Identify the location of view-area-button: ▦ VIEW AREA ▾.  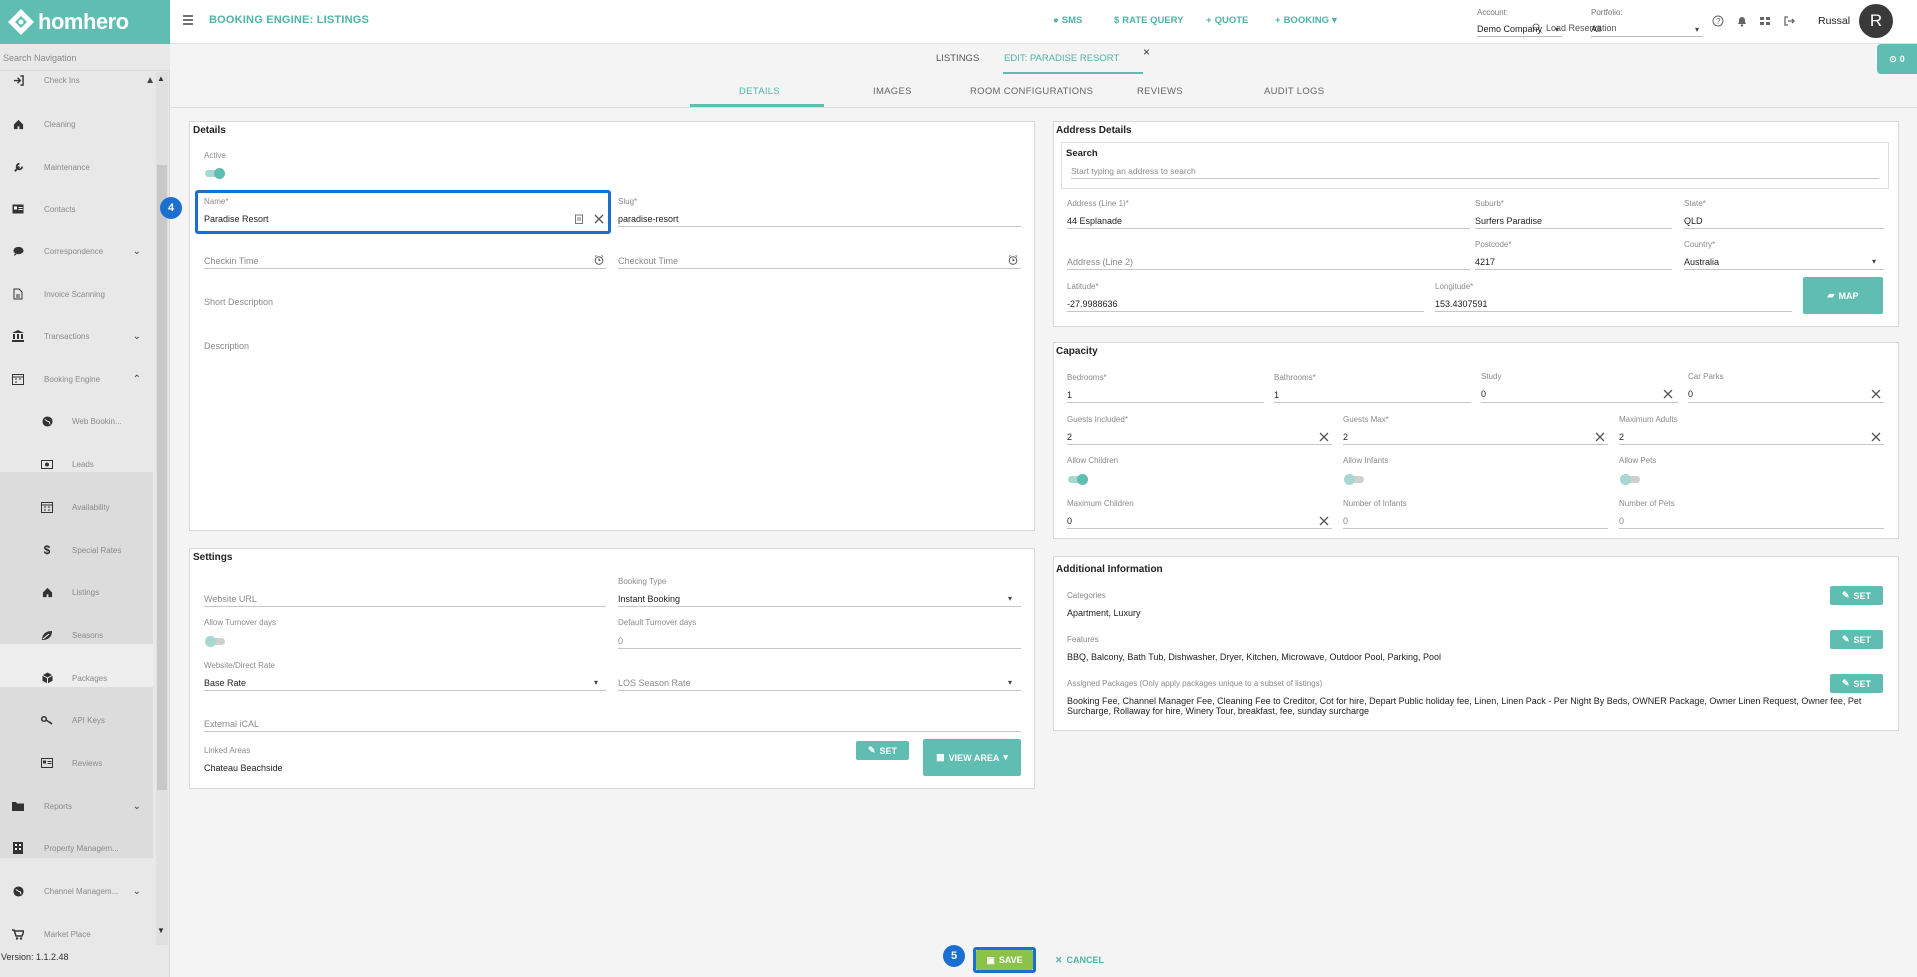
(972, 757).